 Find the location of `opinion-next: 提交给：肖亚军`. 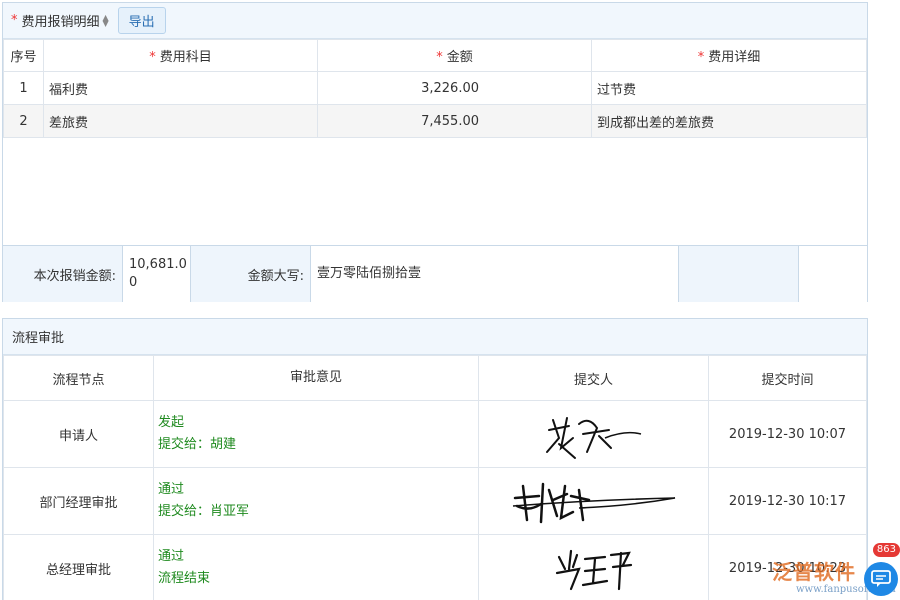

opinion-next: 提交给：肖亚军 is located at coordinates (318, 512).